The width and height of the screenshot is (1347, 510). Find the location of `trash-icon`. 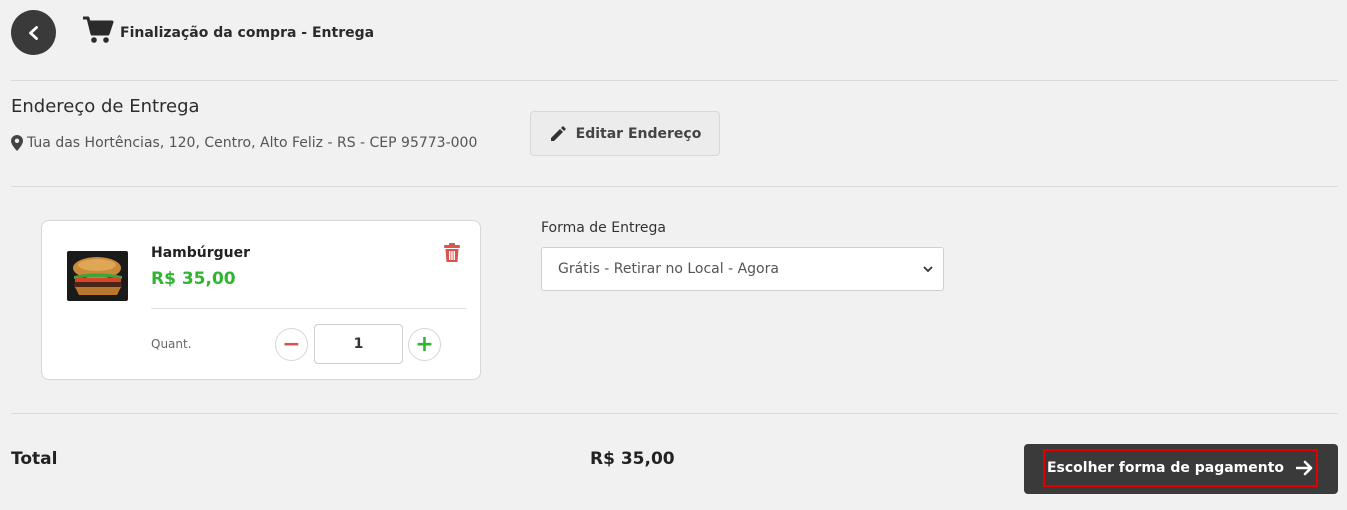

trash-icon is located at coordinates (452, 253).